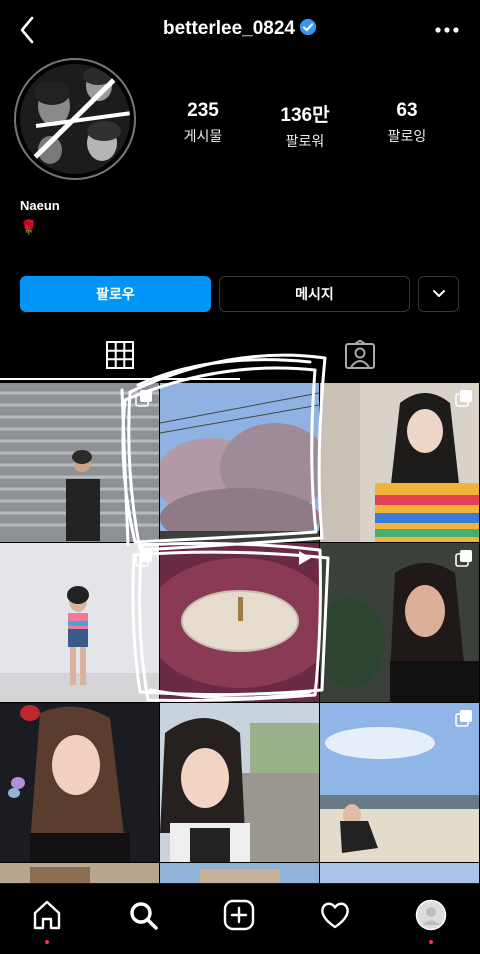 The height and width of the screenshot is (954, 480). I want to click on video-icon, so click(305, 558).